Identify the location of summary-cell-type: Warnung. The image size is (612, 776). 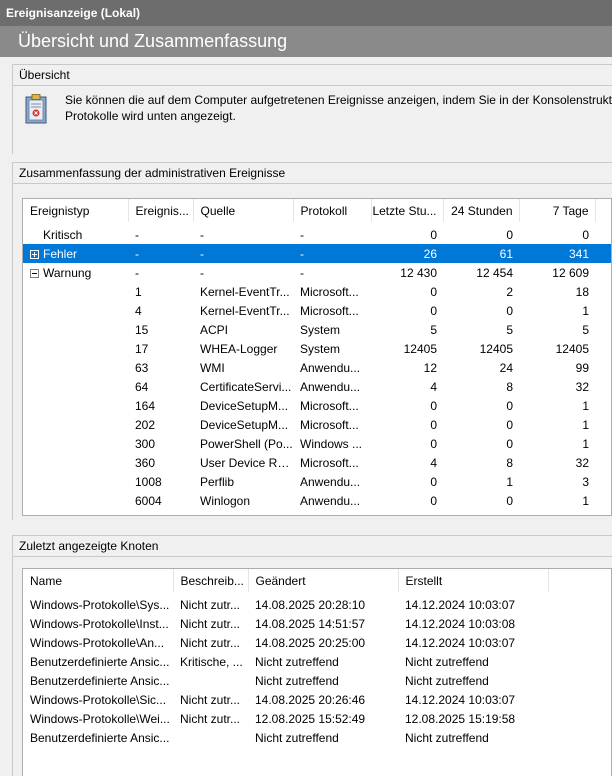
(75, 272).